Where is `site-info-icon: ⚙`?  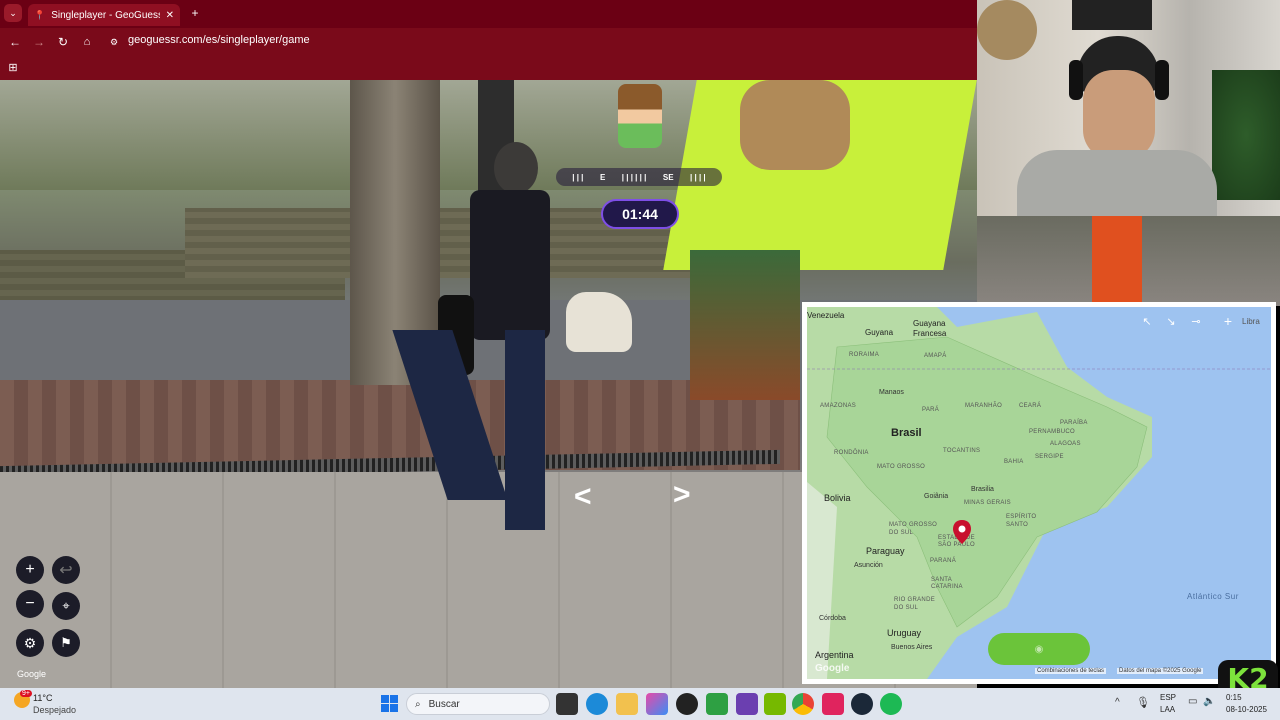
site-info-icon: ⚙ is located at coordinates (114, 42).